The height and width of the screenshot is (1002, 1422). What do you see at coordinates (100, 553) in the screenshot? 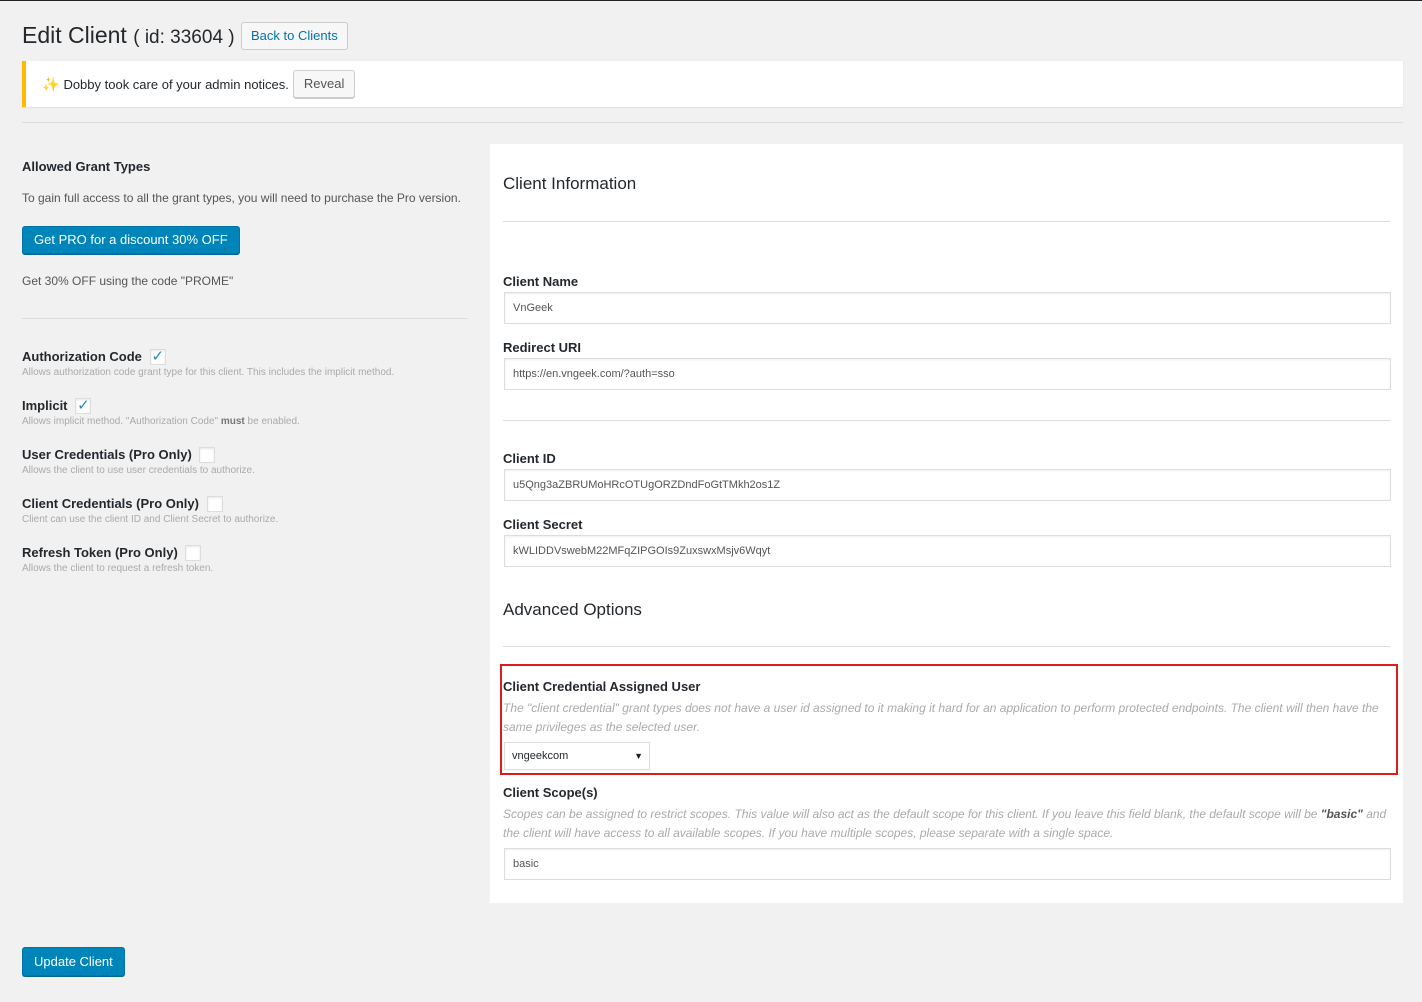
I see `grant-label: Refresh Token (Pro Only)` at bounding box center [100, 553].